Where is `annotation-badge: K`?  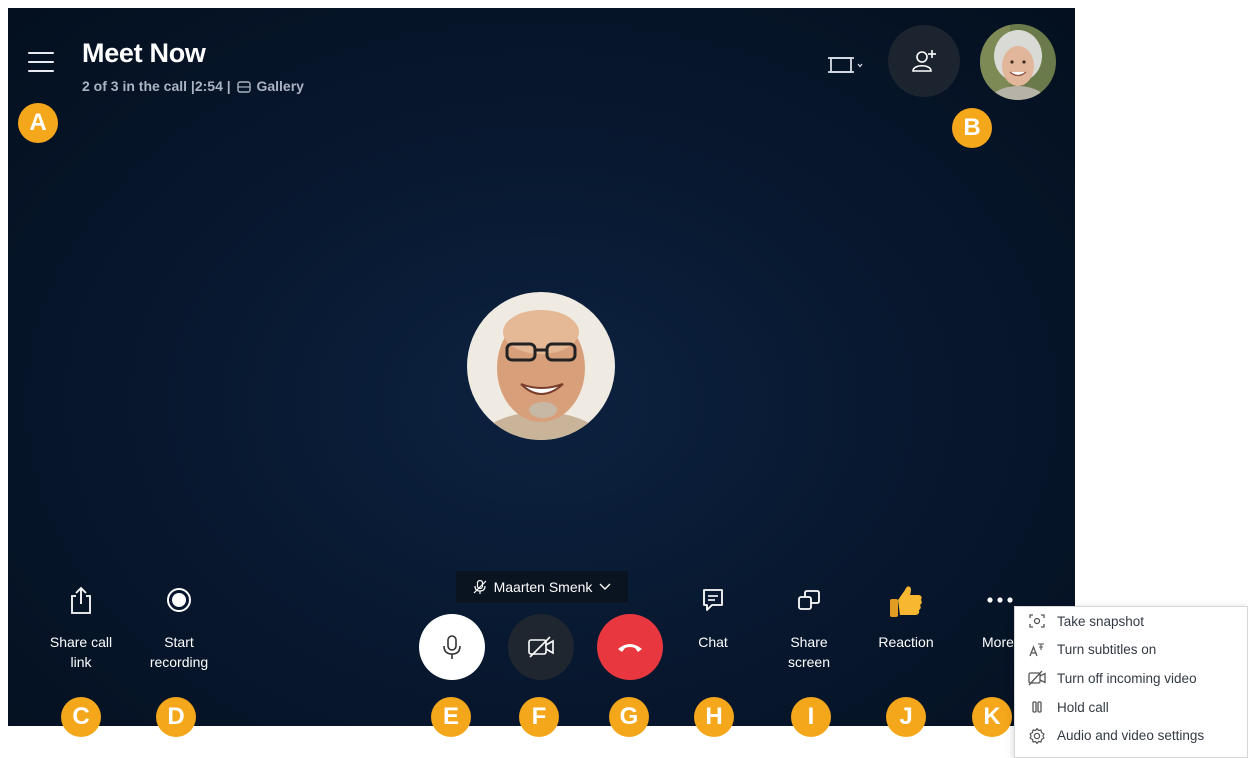 annotation-badge: K is located at coordinates (992, 717).